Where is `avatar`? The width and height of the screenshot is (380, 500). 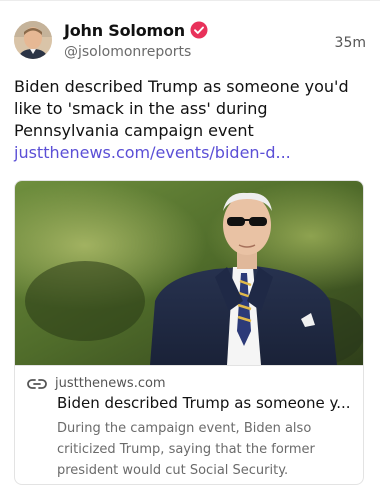 avatar is located at coordinates (33, 40).